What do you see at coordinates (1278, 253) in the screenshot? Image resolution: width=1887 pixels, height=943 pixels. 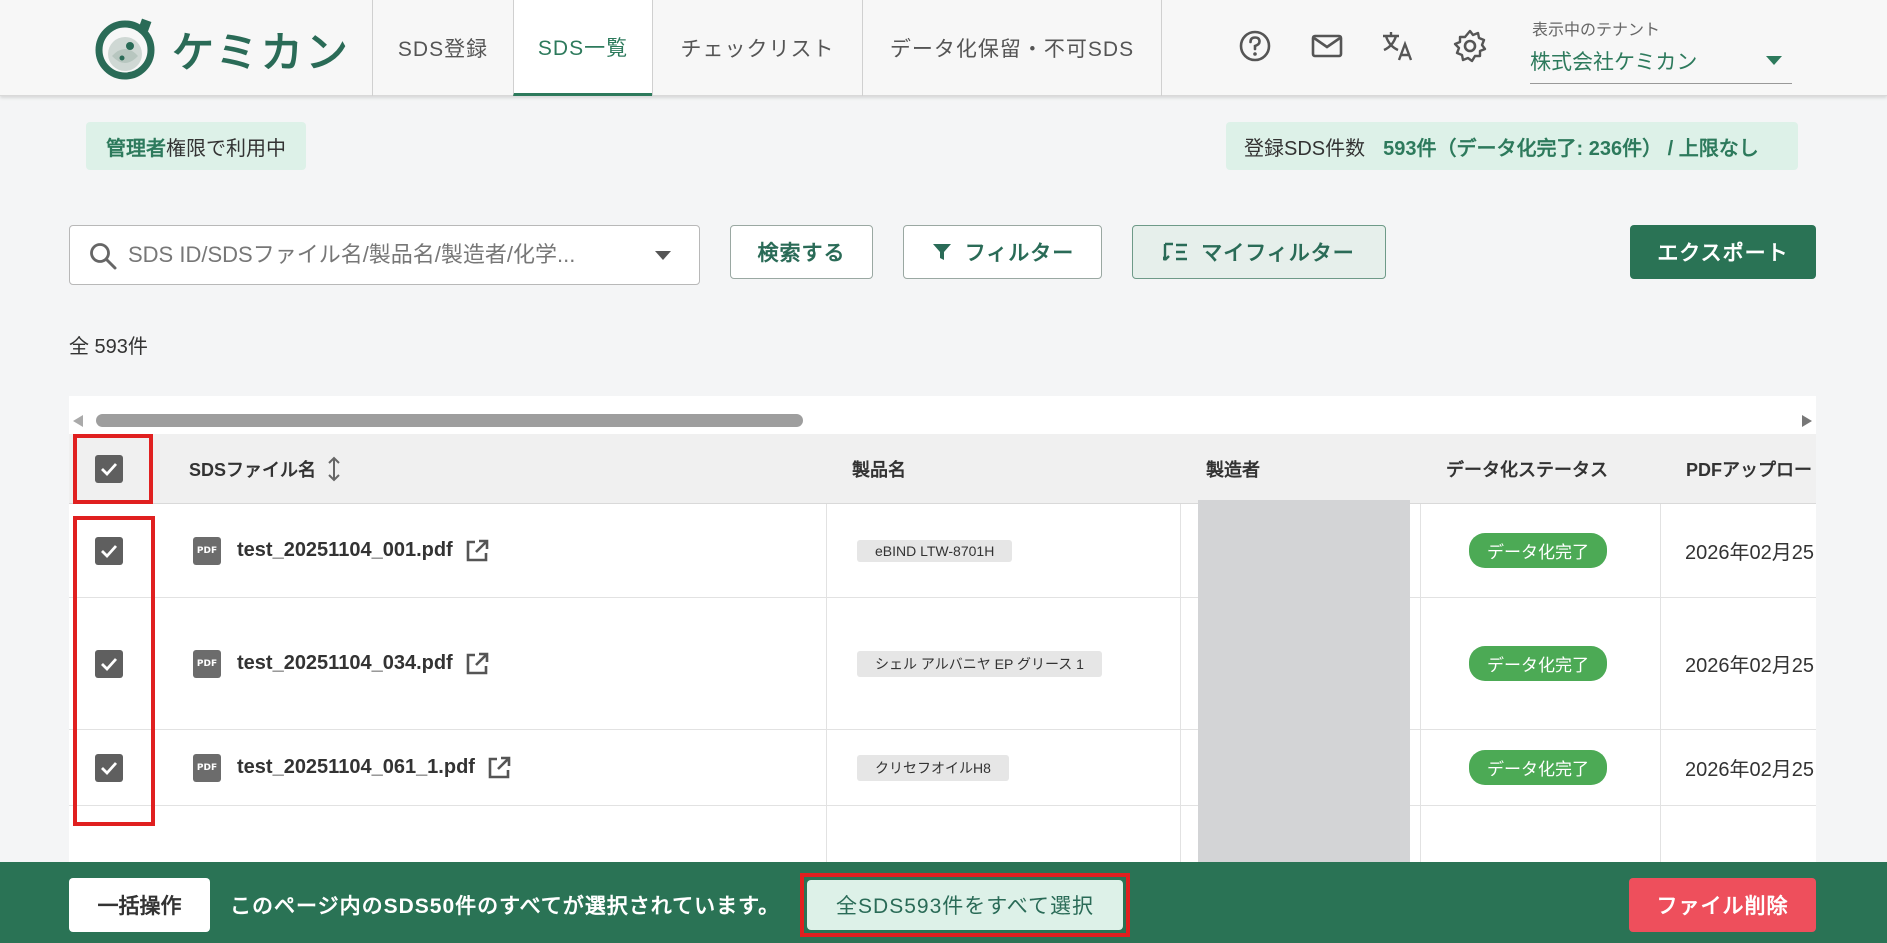 I see `my-filter-label: マイフィルター` at bounding box center [1278, 253].